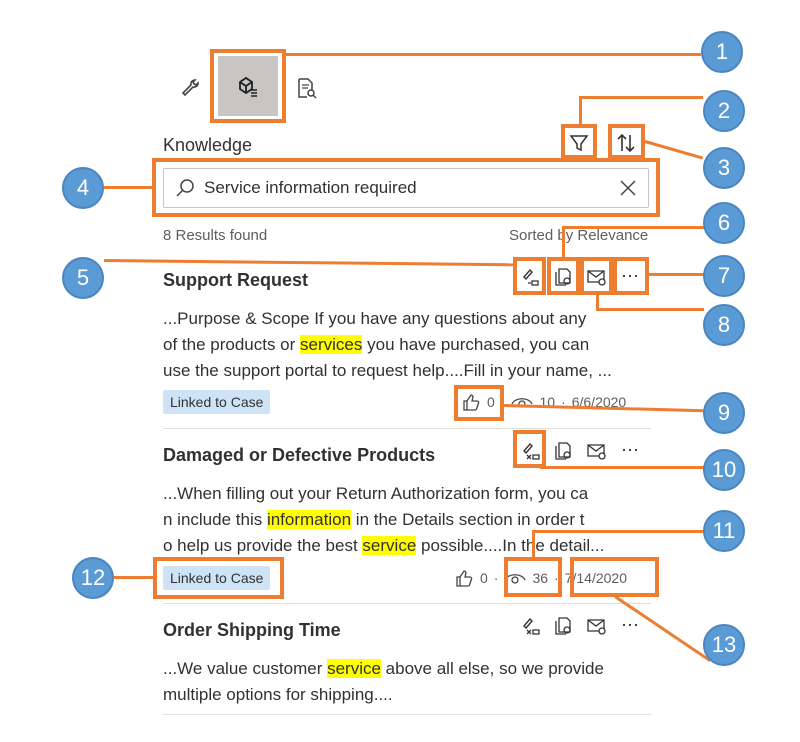 The height and width of the screenshot is (742, 800). What do you see at coordinates (722, 52) in the screenshot?
I see `callout-1: 1` at bounding box center [722, 52].